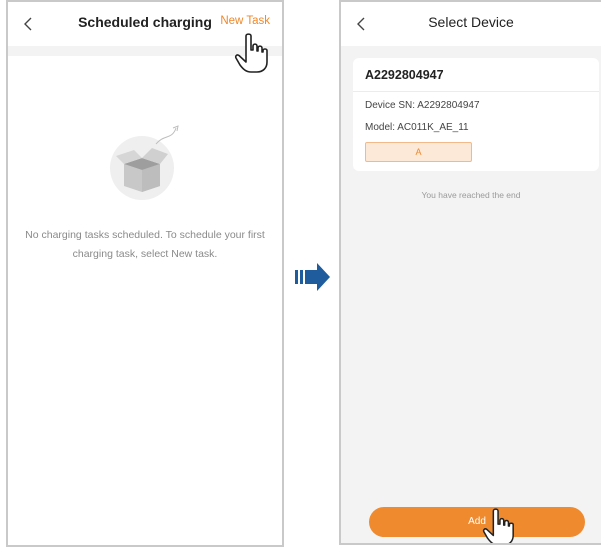 The width and height of the screenshot is (601, 560). I want to click on device-sn: Device SN: A2292804947, so click(422, 105).